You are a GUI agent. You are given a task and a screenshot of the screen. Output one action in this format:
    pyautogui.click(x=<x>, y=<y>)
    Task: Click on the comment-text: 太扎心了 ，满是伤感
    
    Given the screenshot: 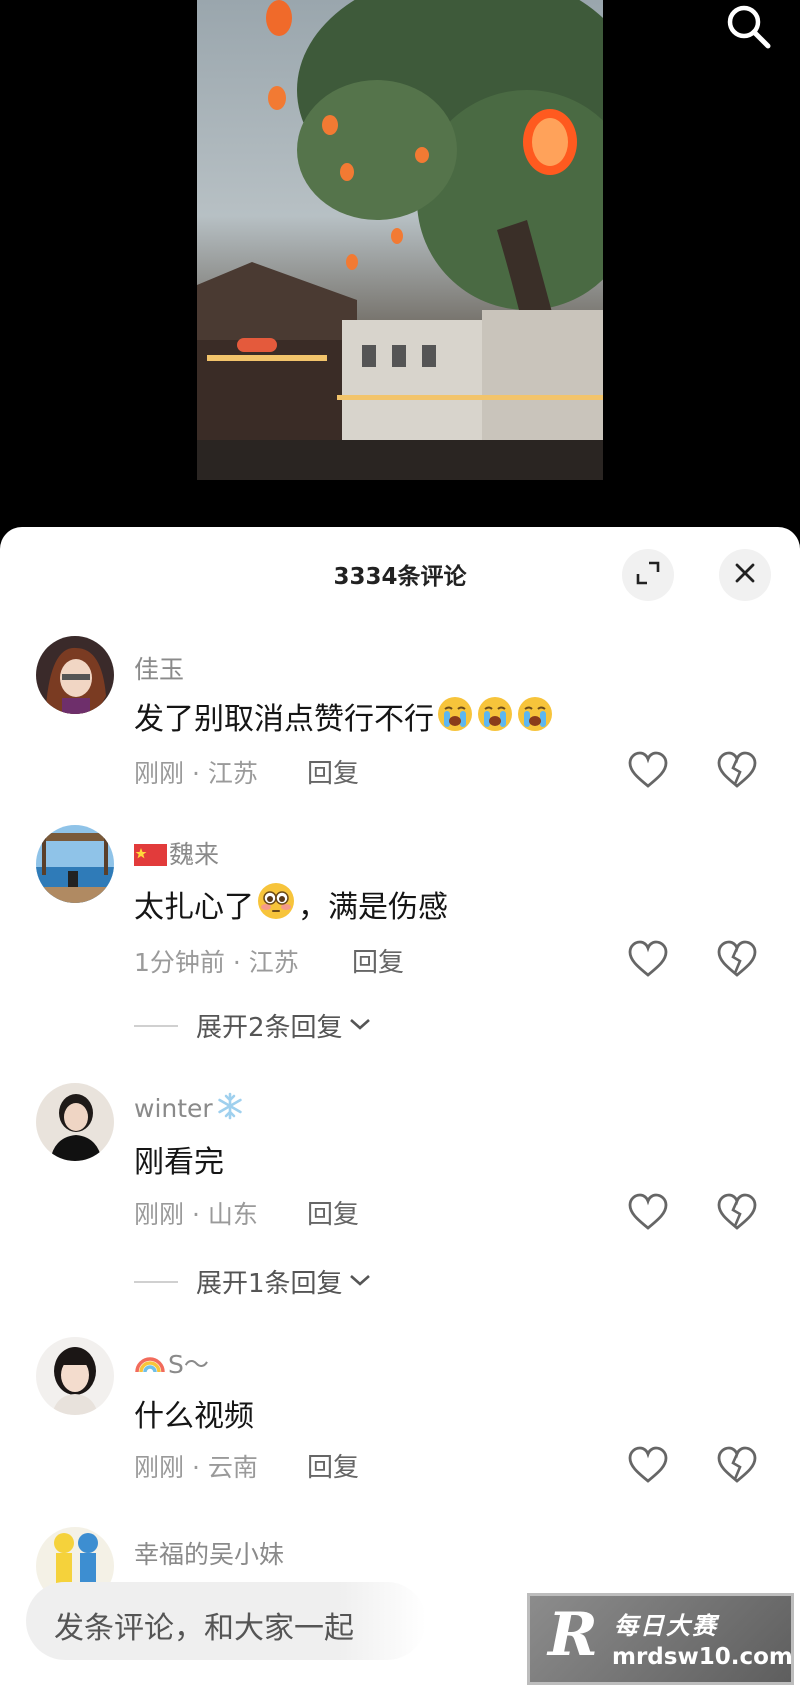 What is the action you would take?
    pyautogui.click(x=291, y=905)
    